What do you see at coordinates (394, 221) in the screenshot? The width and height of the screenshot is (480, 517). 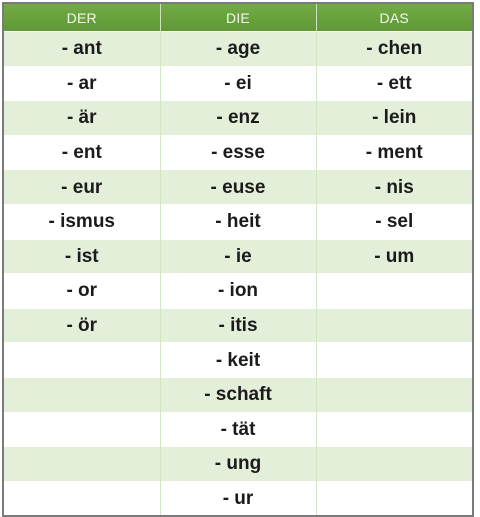 I see `cell-das: - sel` at bounding box center [394, 221].